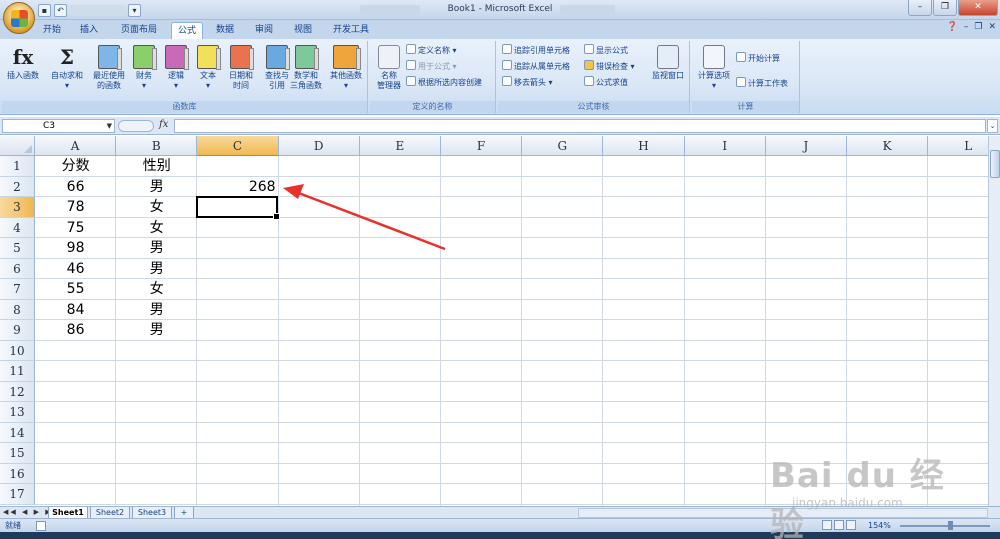 Image resolution: width=1000 pixels, height=539 pixels. Describe the element at coordinates (389, 70) in the screenshot. I see `name-manager-button: 名称 管理器` at that location.